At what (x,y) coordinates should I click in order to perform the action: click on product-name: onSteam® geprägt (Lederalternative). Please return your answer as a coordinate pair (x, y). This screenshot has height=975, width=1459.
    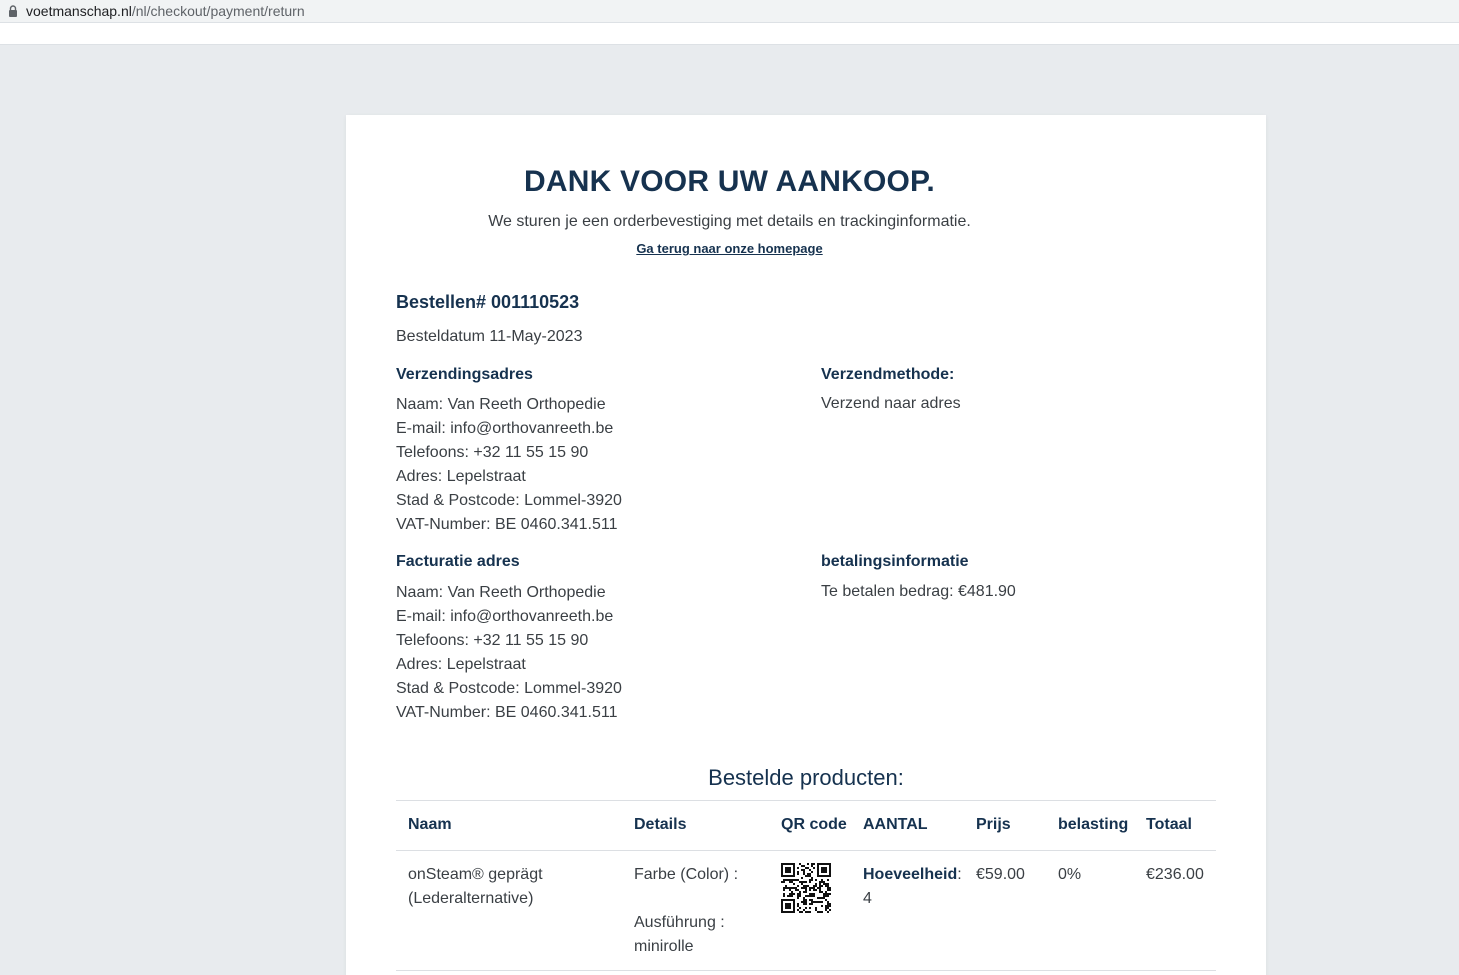
    Looking at the image, I should click on (475, 887).